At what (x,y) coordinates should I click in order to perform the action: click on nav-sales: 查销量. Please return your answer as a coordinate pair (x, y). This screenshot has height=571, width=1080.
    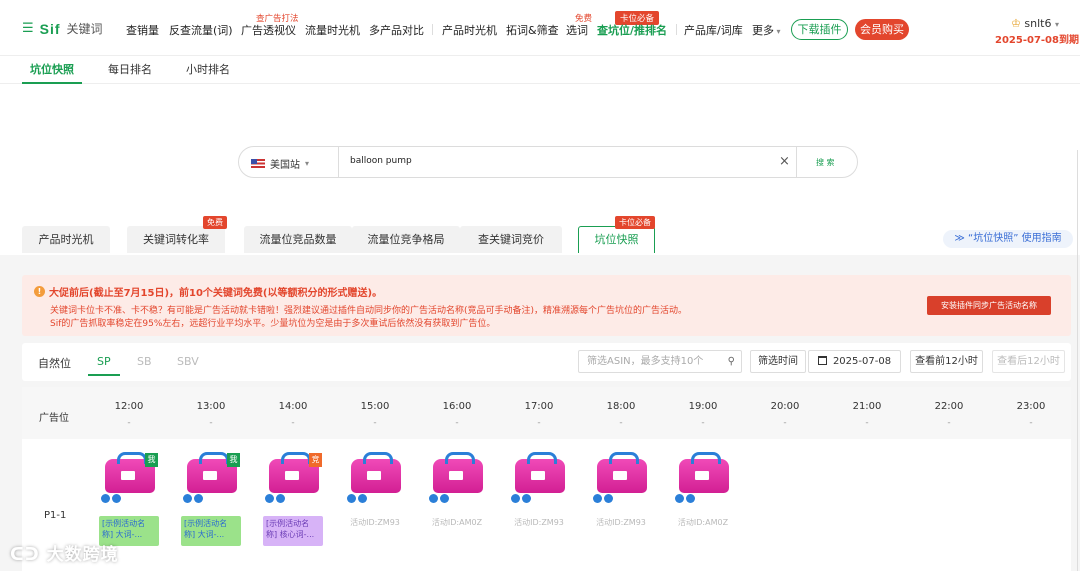
    Looking at the image, I should click on (142, 30).